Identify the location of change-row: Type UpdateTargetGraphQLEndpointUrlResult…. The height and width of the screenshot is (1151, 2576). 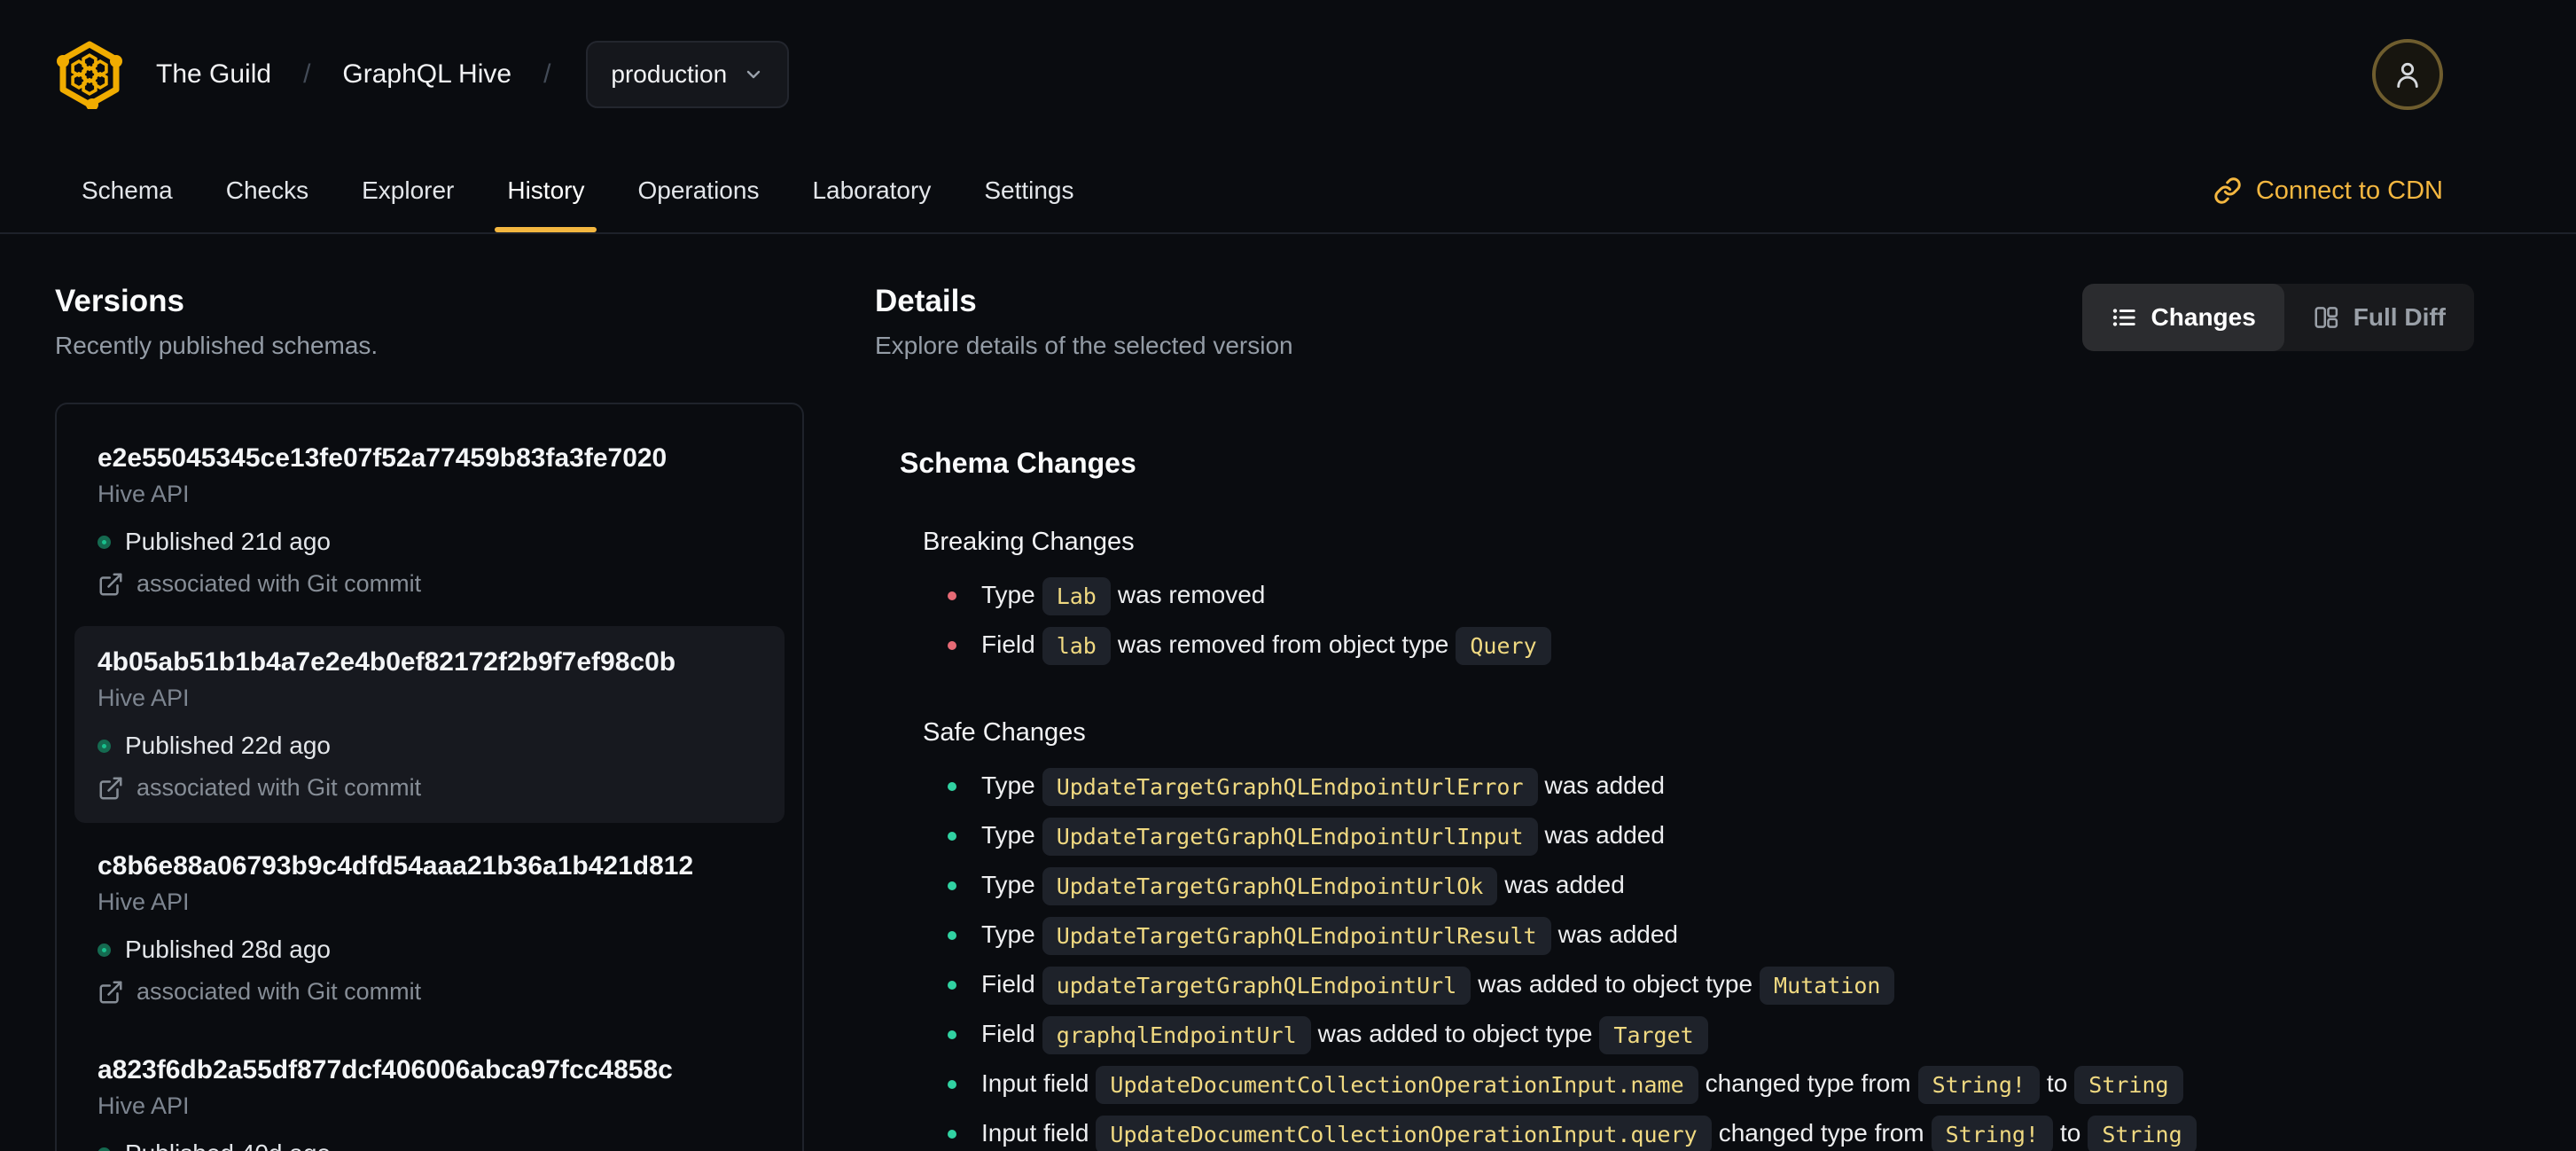
(1711, 936).